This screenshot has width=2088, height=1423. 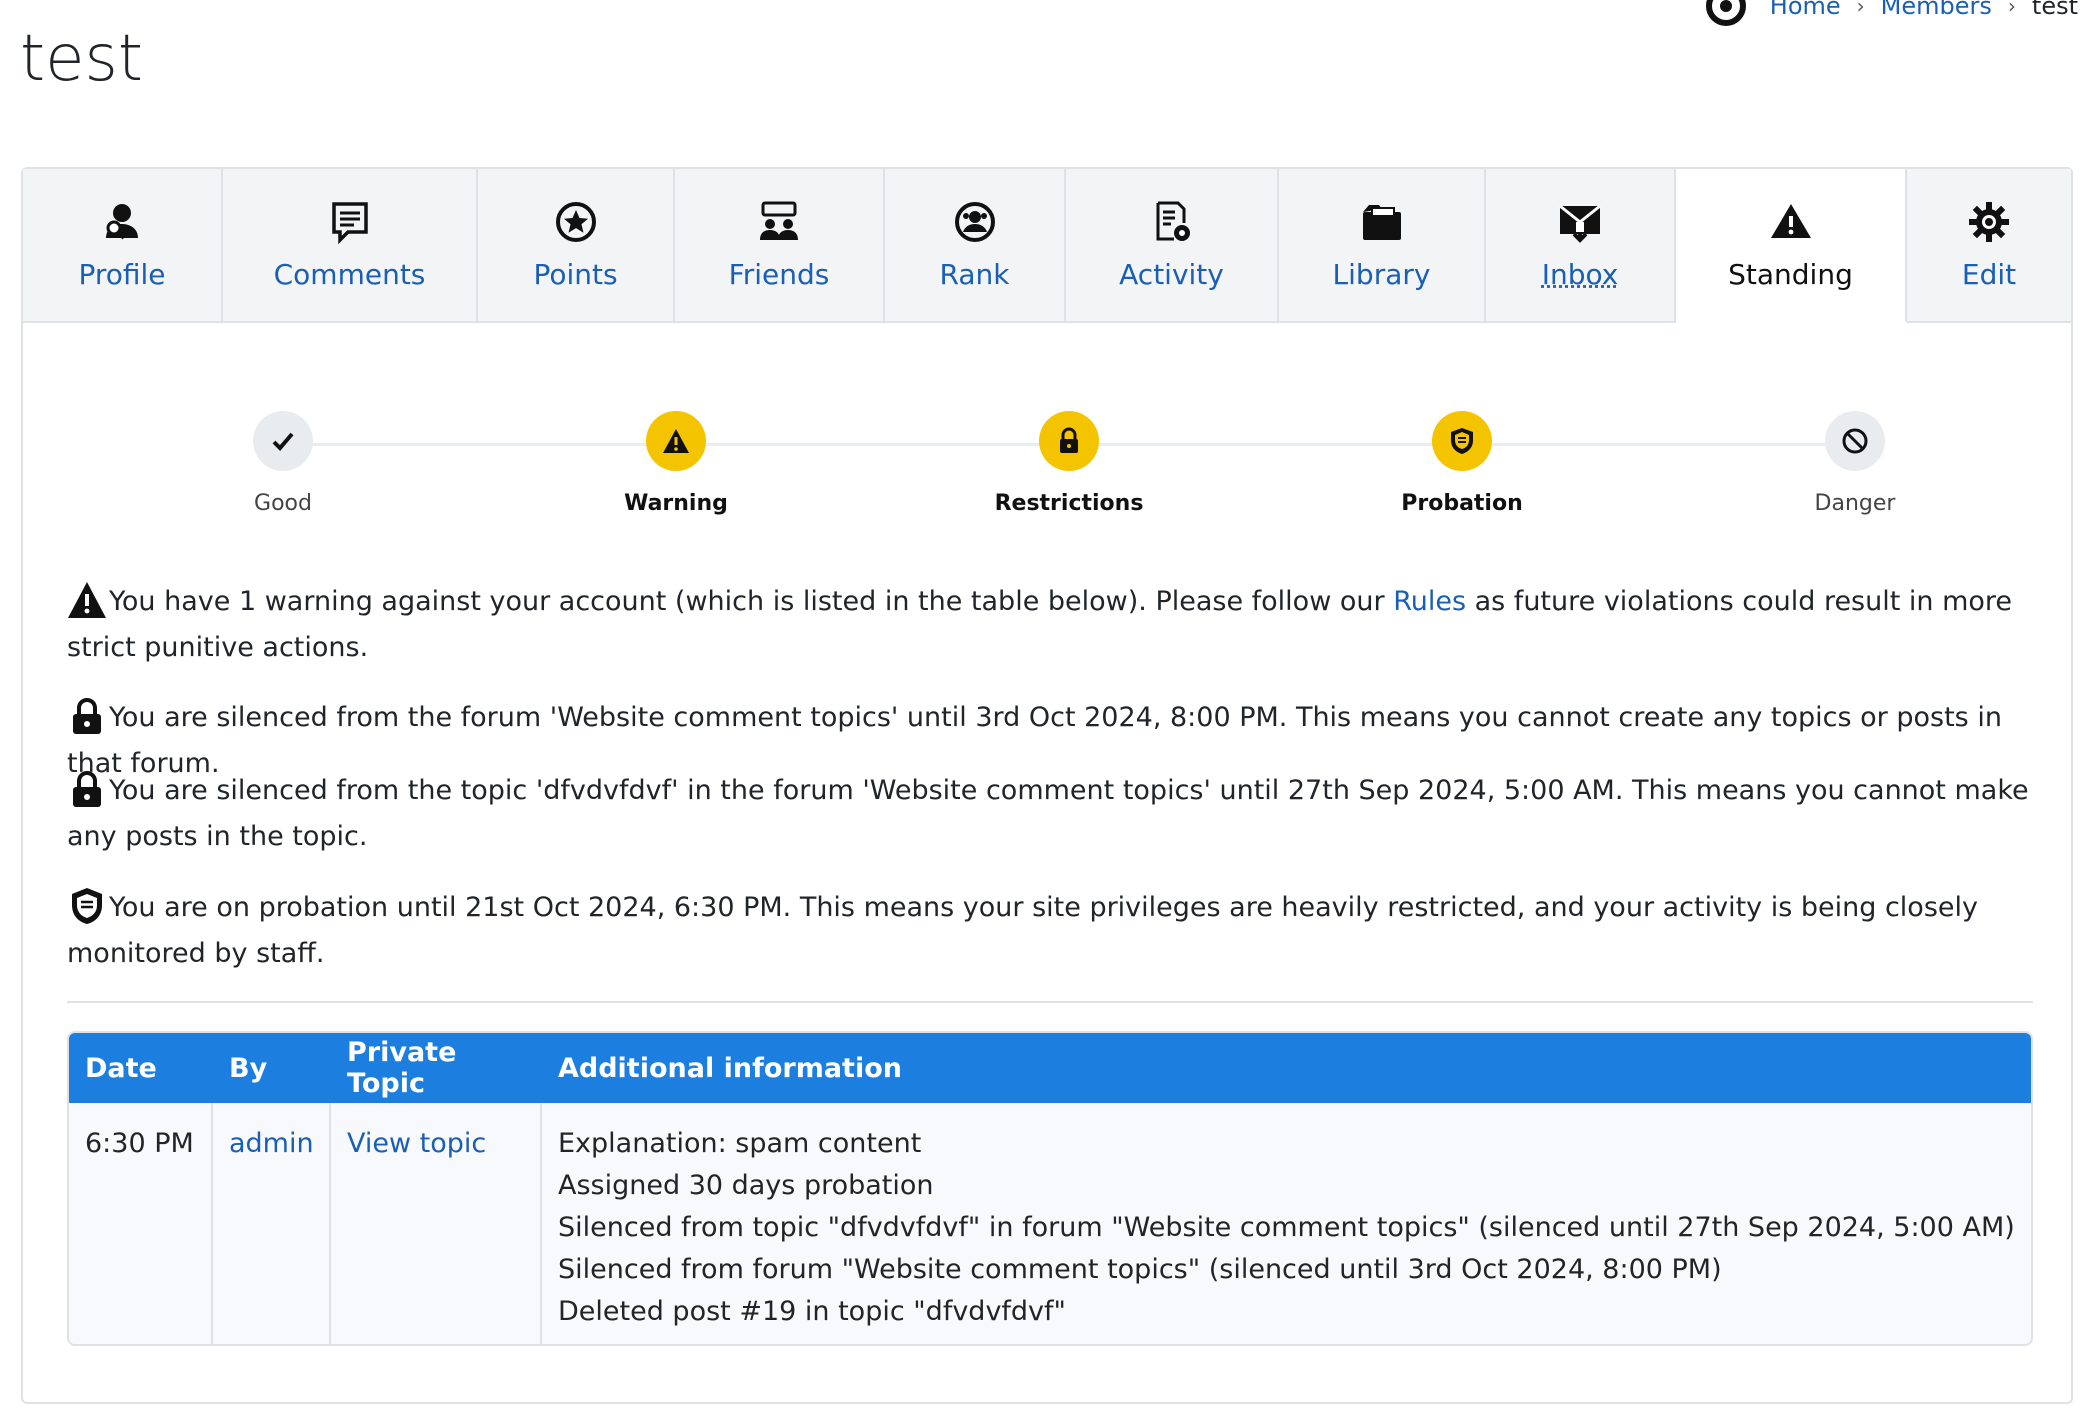 I want to click on step-label: Danger, so click(x=1855, y=503).